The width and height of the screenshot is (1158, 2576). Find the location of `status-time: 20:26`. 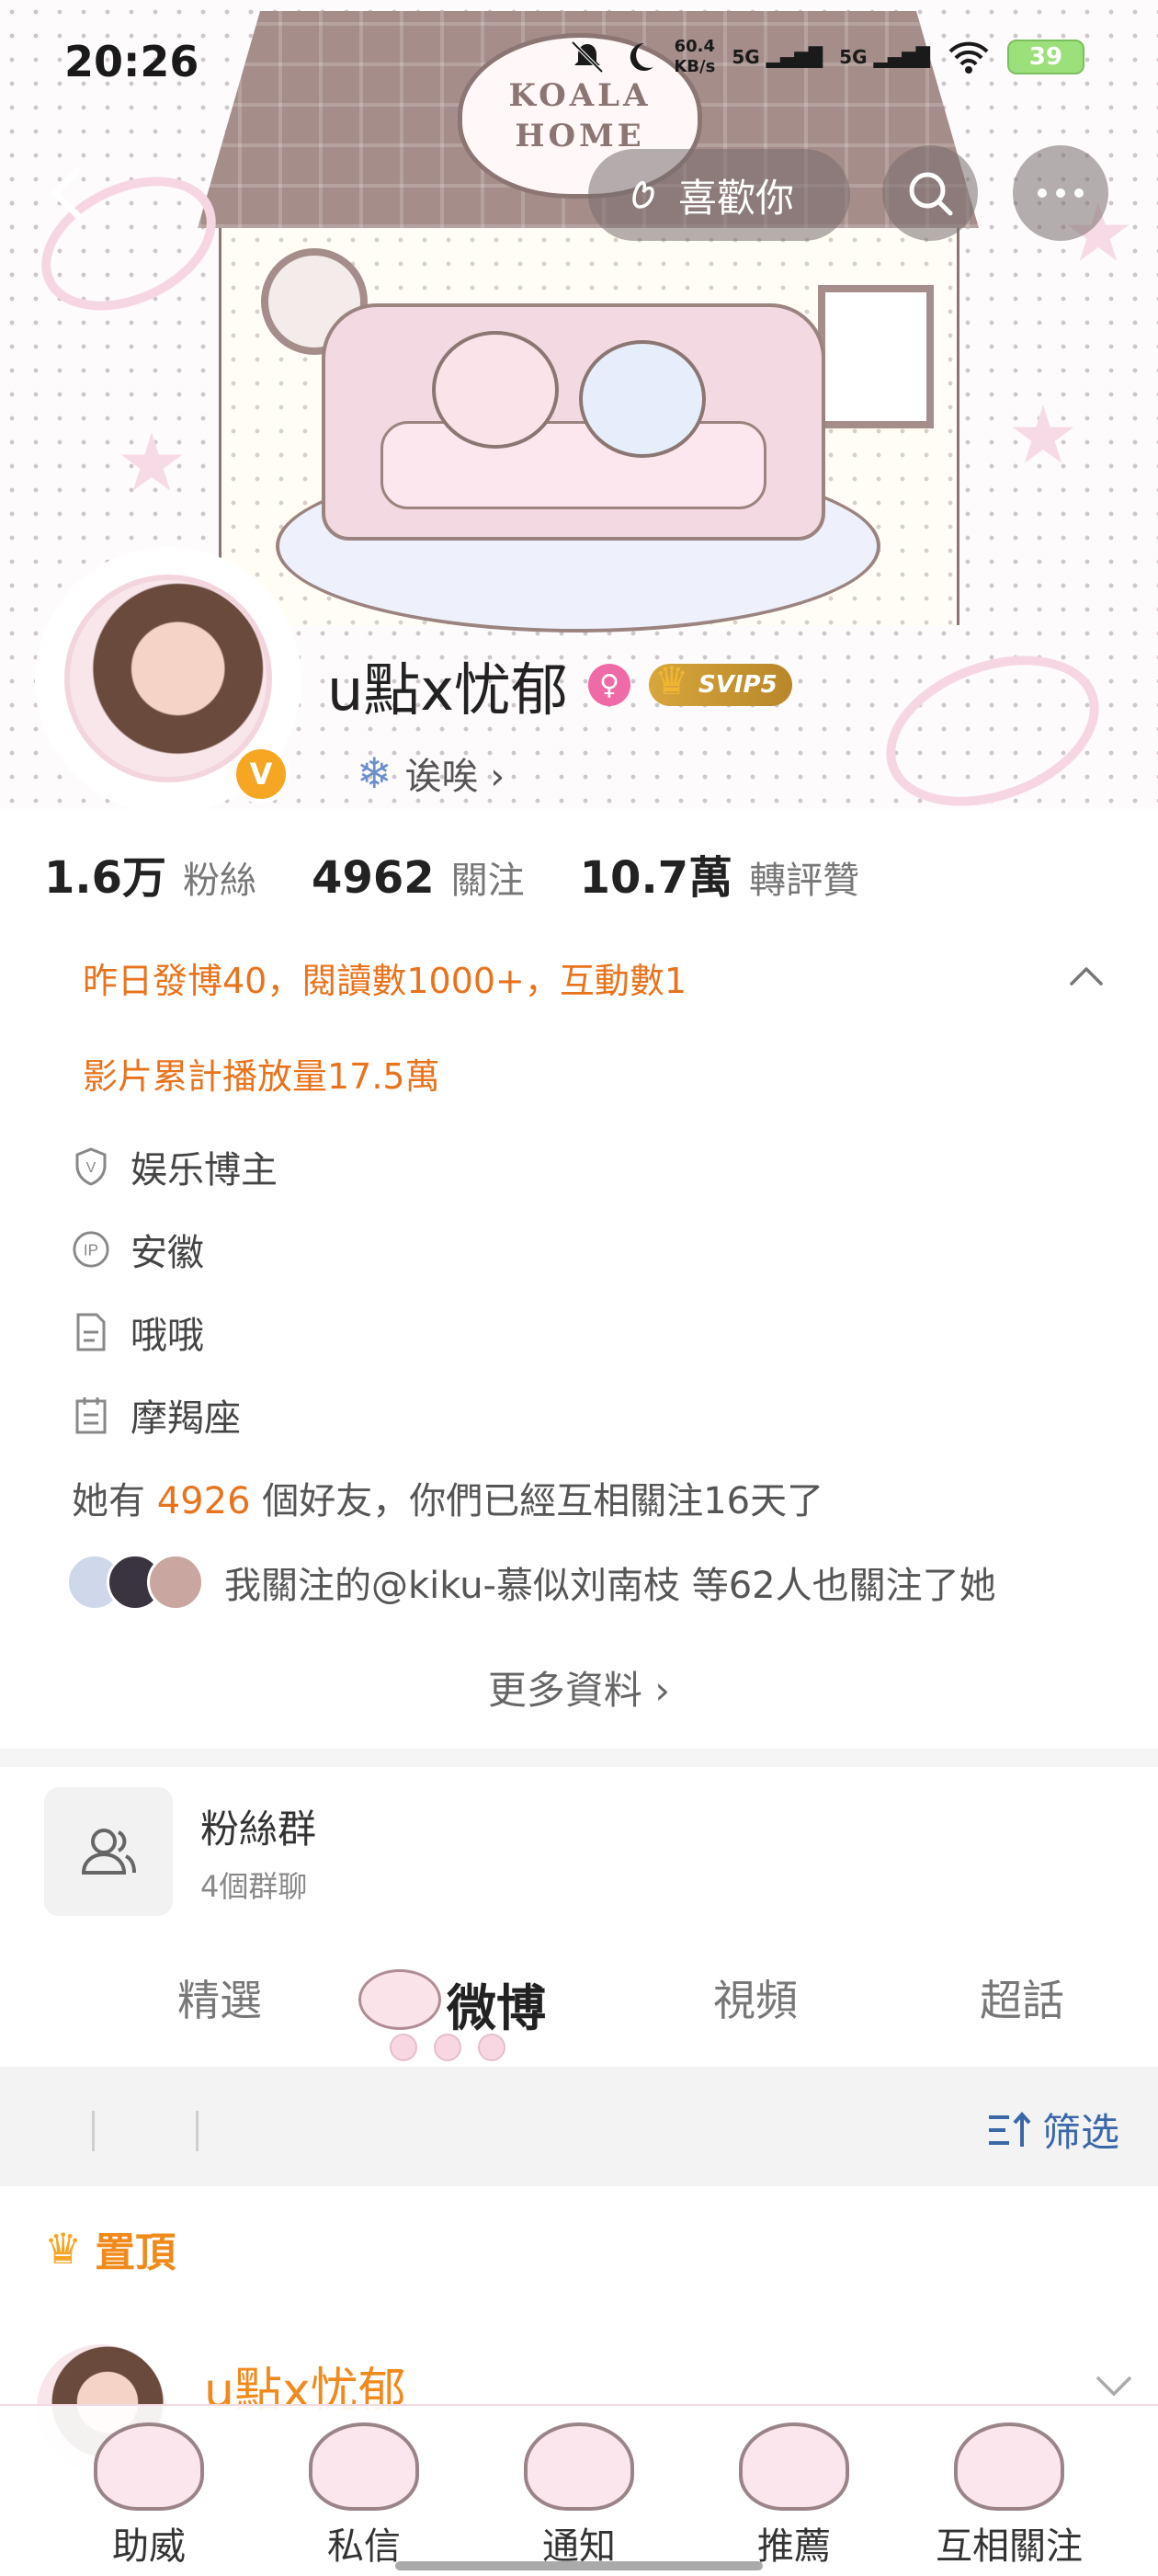

status-time: 20:26 is located at coordinates (131, 61).